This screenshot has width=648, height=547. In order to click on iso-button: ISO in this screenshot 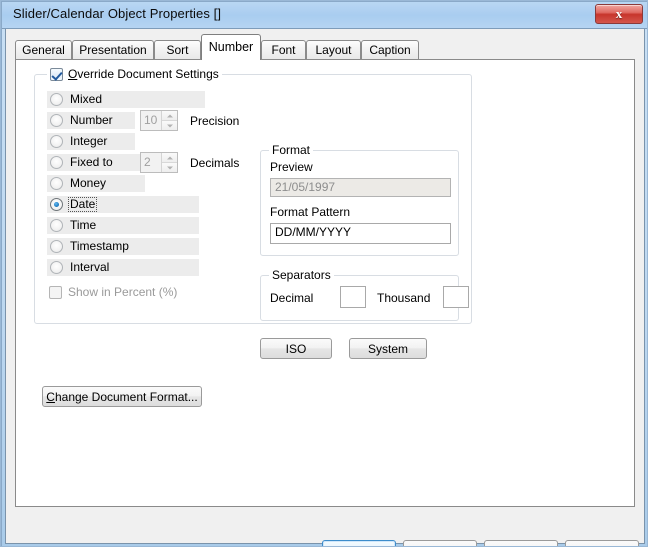, I will do `click(296, 348)`.